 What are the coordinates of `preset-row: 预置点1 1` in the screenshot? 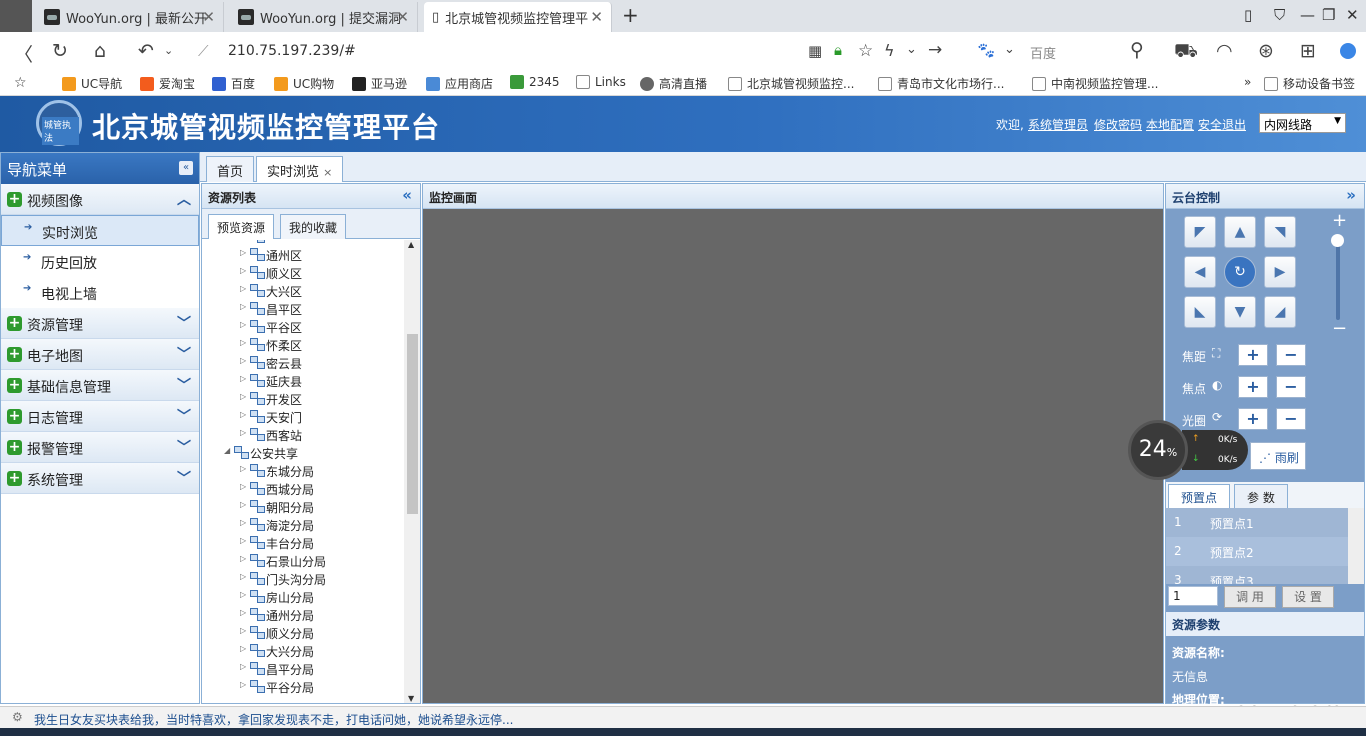 It's located at (1257, 522).